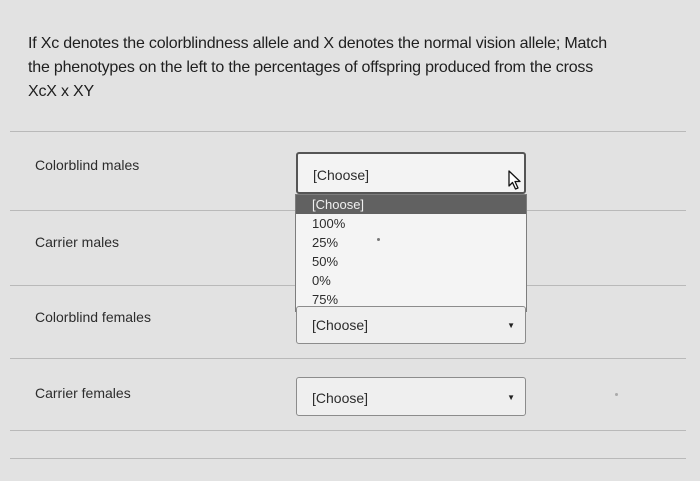 The height and width of the screenshot is (481, 700). Describe the element at coordinates (411, 261) in the screenshot. I see `dropdown-option: 50%` at that location.